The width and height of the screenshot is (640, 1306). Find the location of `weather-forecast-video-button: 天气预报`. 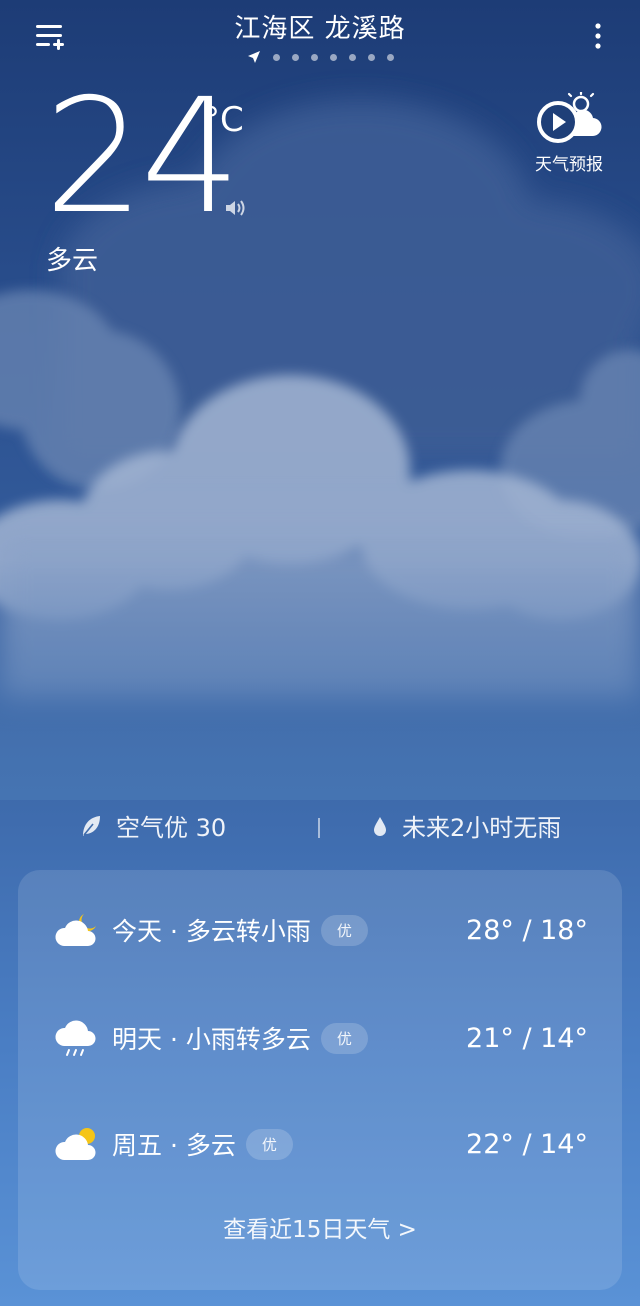

weather-forecast-video-button: 天气预报 is located at coordinates (569, 132).